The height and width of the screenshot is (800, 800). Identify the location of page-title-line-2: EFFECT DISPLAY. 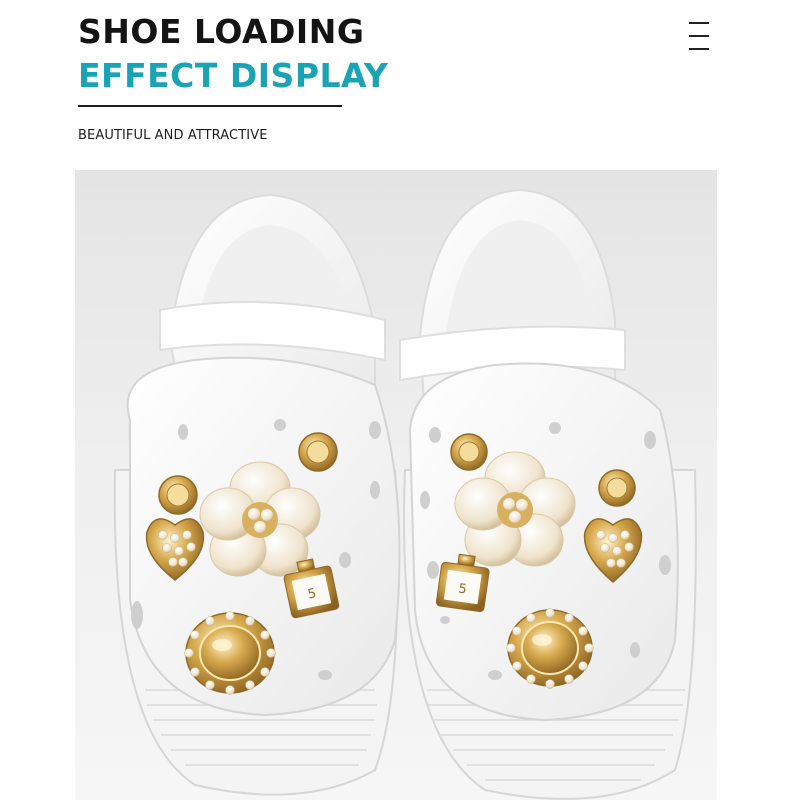
(233, 75).